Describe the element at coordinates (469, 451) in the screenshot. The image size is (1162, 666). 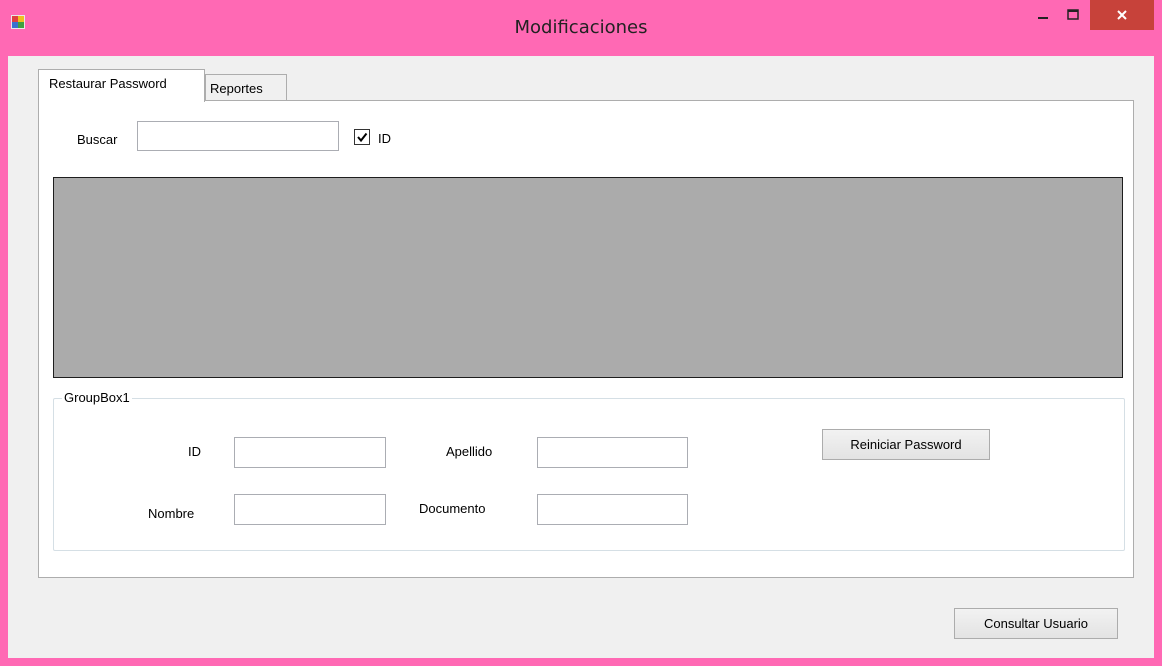
I see `apellido-label: Apellido` at that location.